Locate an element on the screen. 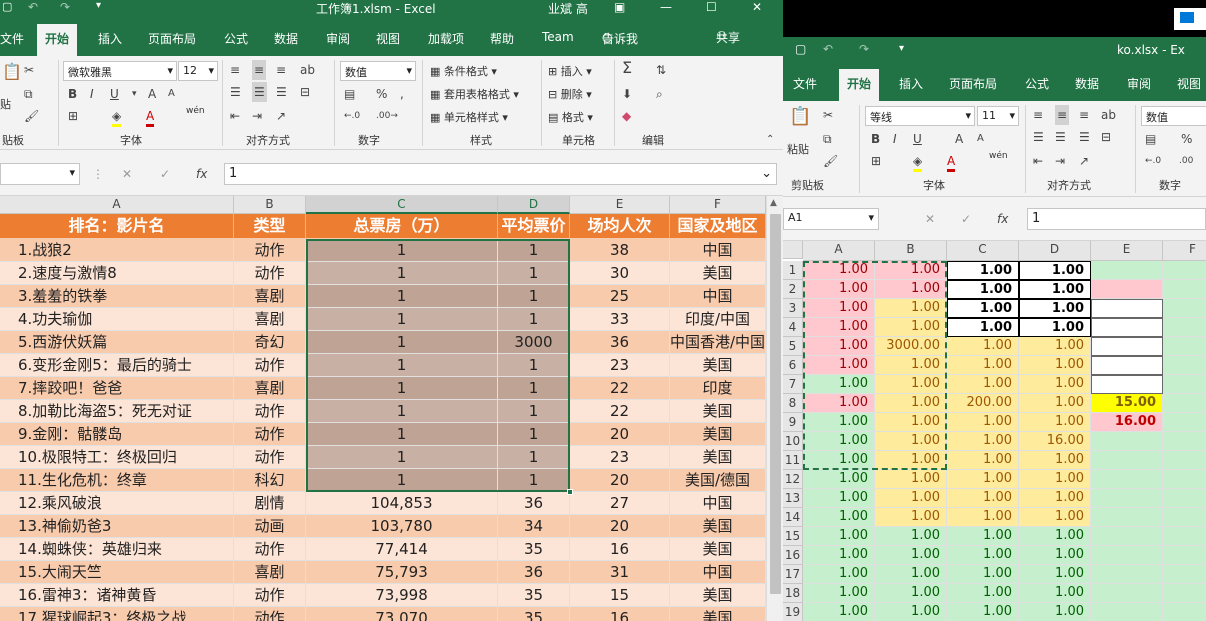 The image size is (1206, 621). align-center-icon: ☰ is located at coordinates (1060, 137).